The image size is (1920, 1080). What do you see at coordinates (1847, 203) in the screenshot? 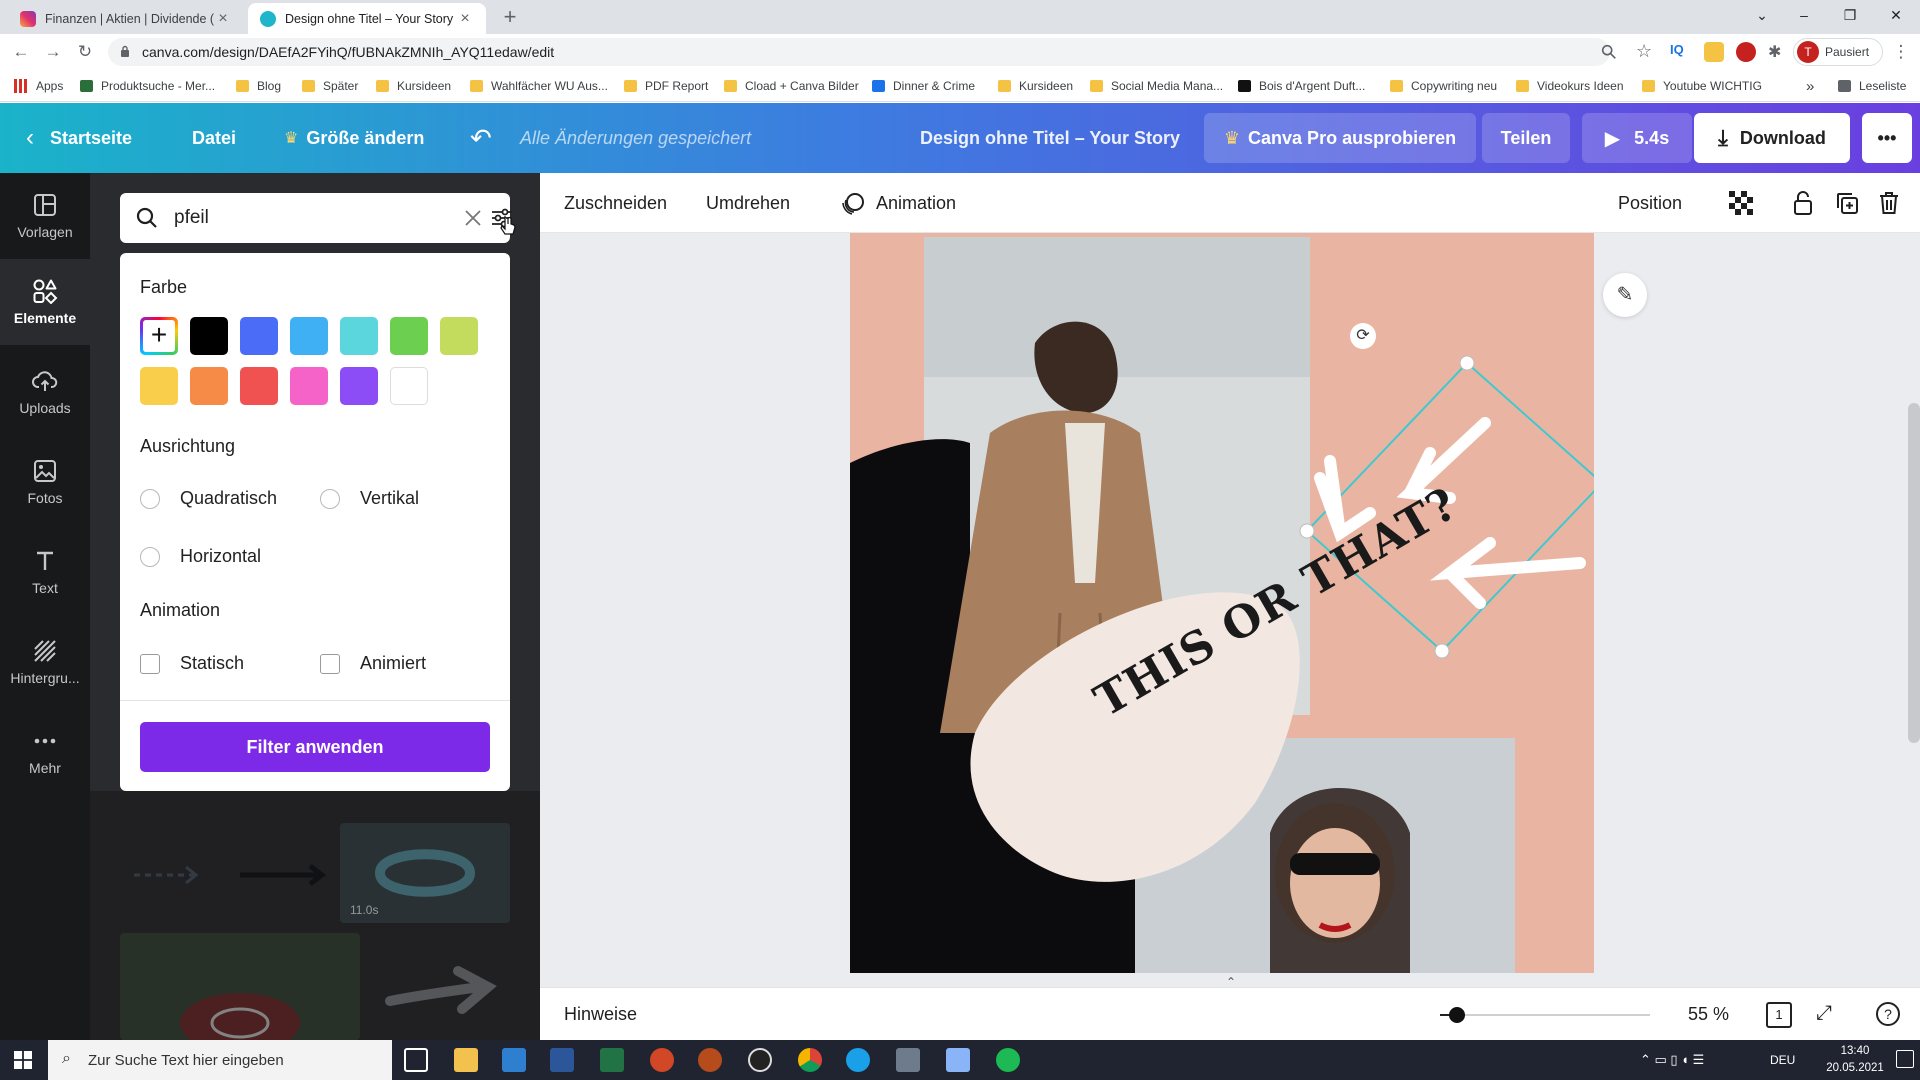
I see `duplicate-icon` at bounding box center [1847, 203].